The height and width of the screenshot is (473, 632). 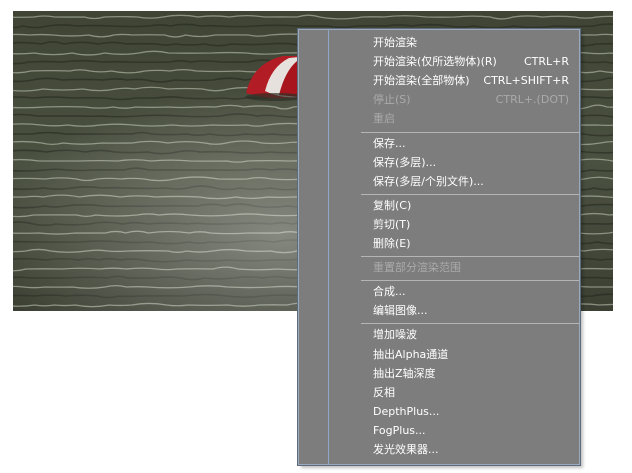 I want to click on menu-item: 删除(E), so click(x=476, y=243).